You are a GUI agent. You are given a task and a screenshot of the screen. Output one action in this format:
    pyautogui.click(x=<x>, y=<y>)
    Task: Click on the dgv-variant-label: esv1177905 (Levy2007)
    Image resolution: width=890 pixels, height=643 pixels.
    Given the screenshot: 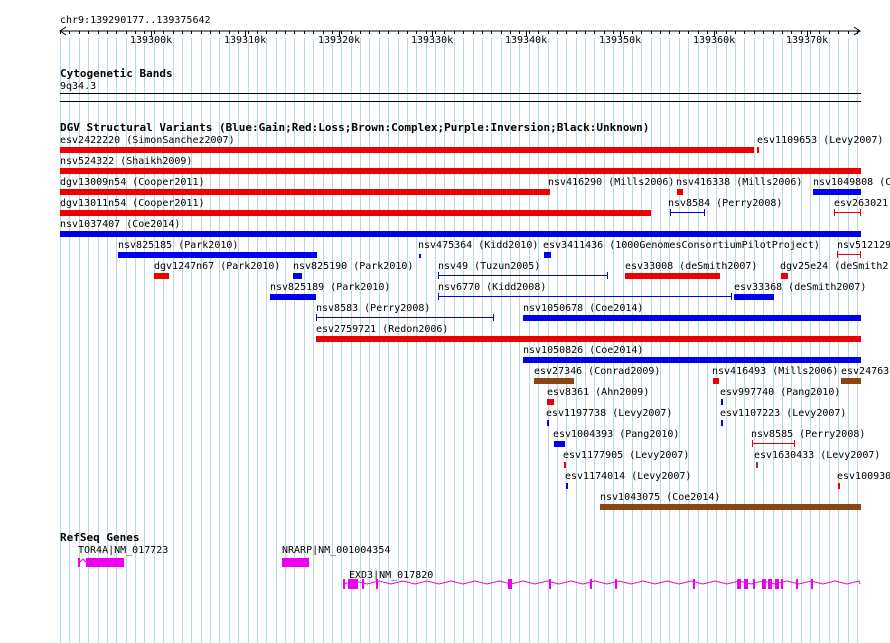 What is the action you would take?
    pyautogui.click(x=626, y=455)
    